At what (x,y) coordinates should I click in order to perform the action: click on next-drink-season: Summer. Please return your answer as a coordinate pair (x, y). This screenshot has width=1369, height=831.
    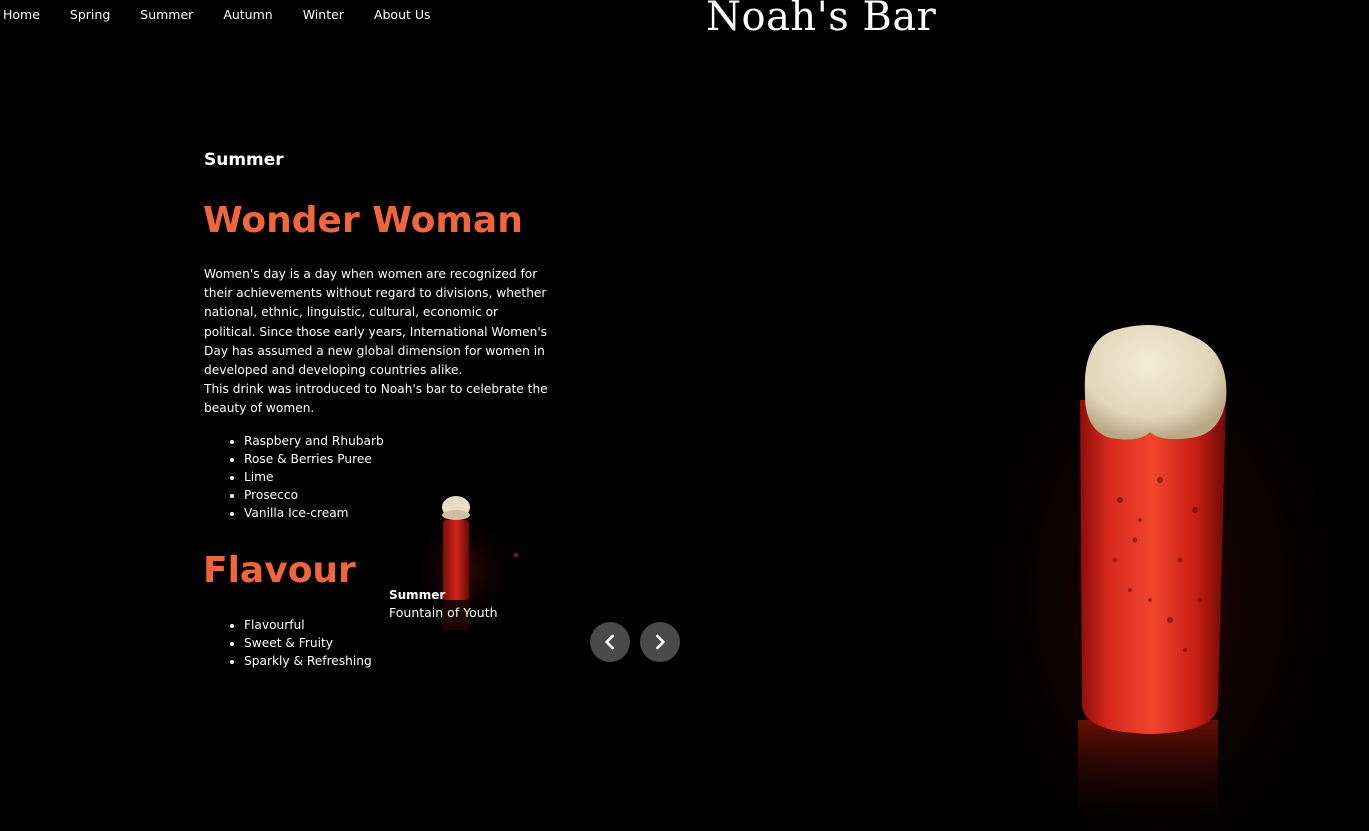
    Looking at the image, I should click on (417, 595).